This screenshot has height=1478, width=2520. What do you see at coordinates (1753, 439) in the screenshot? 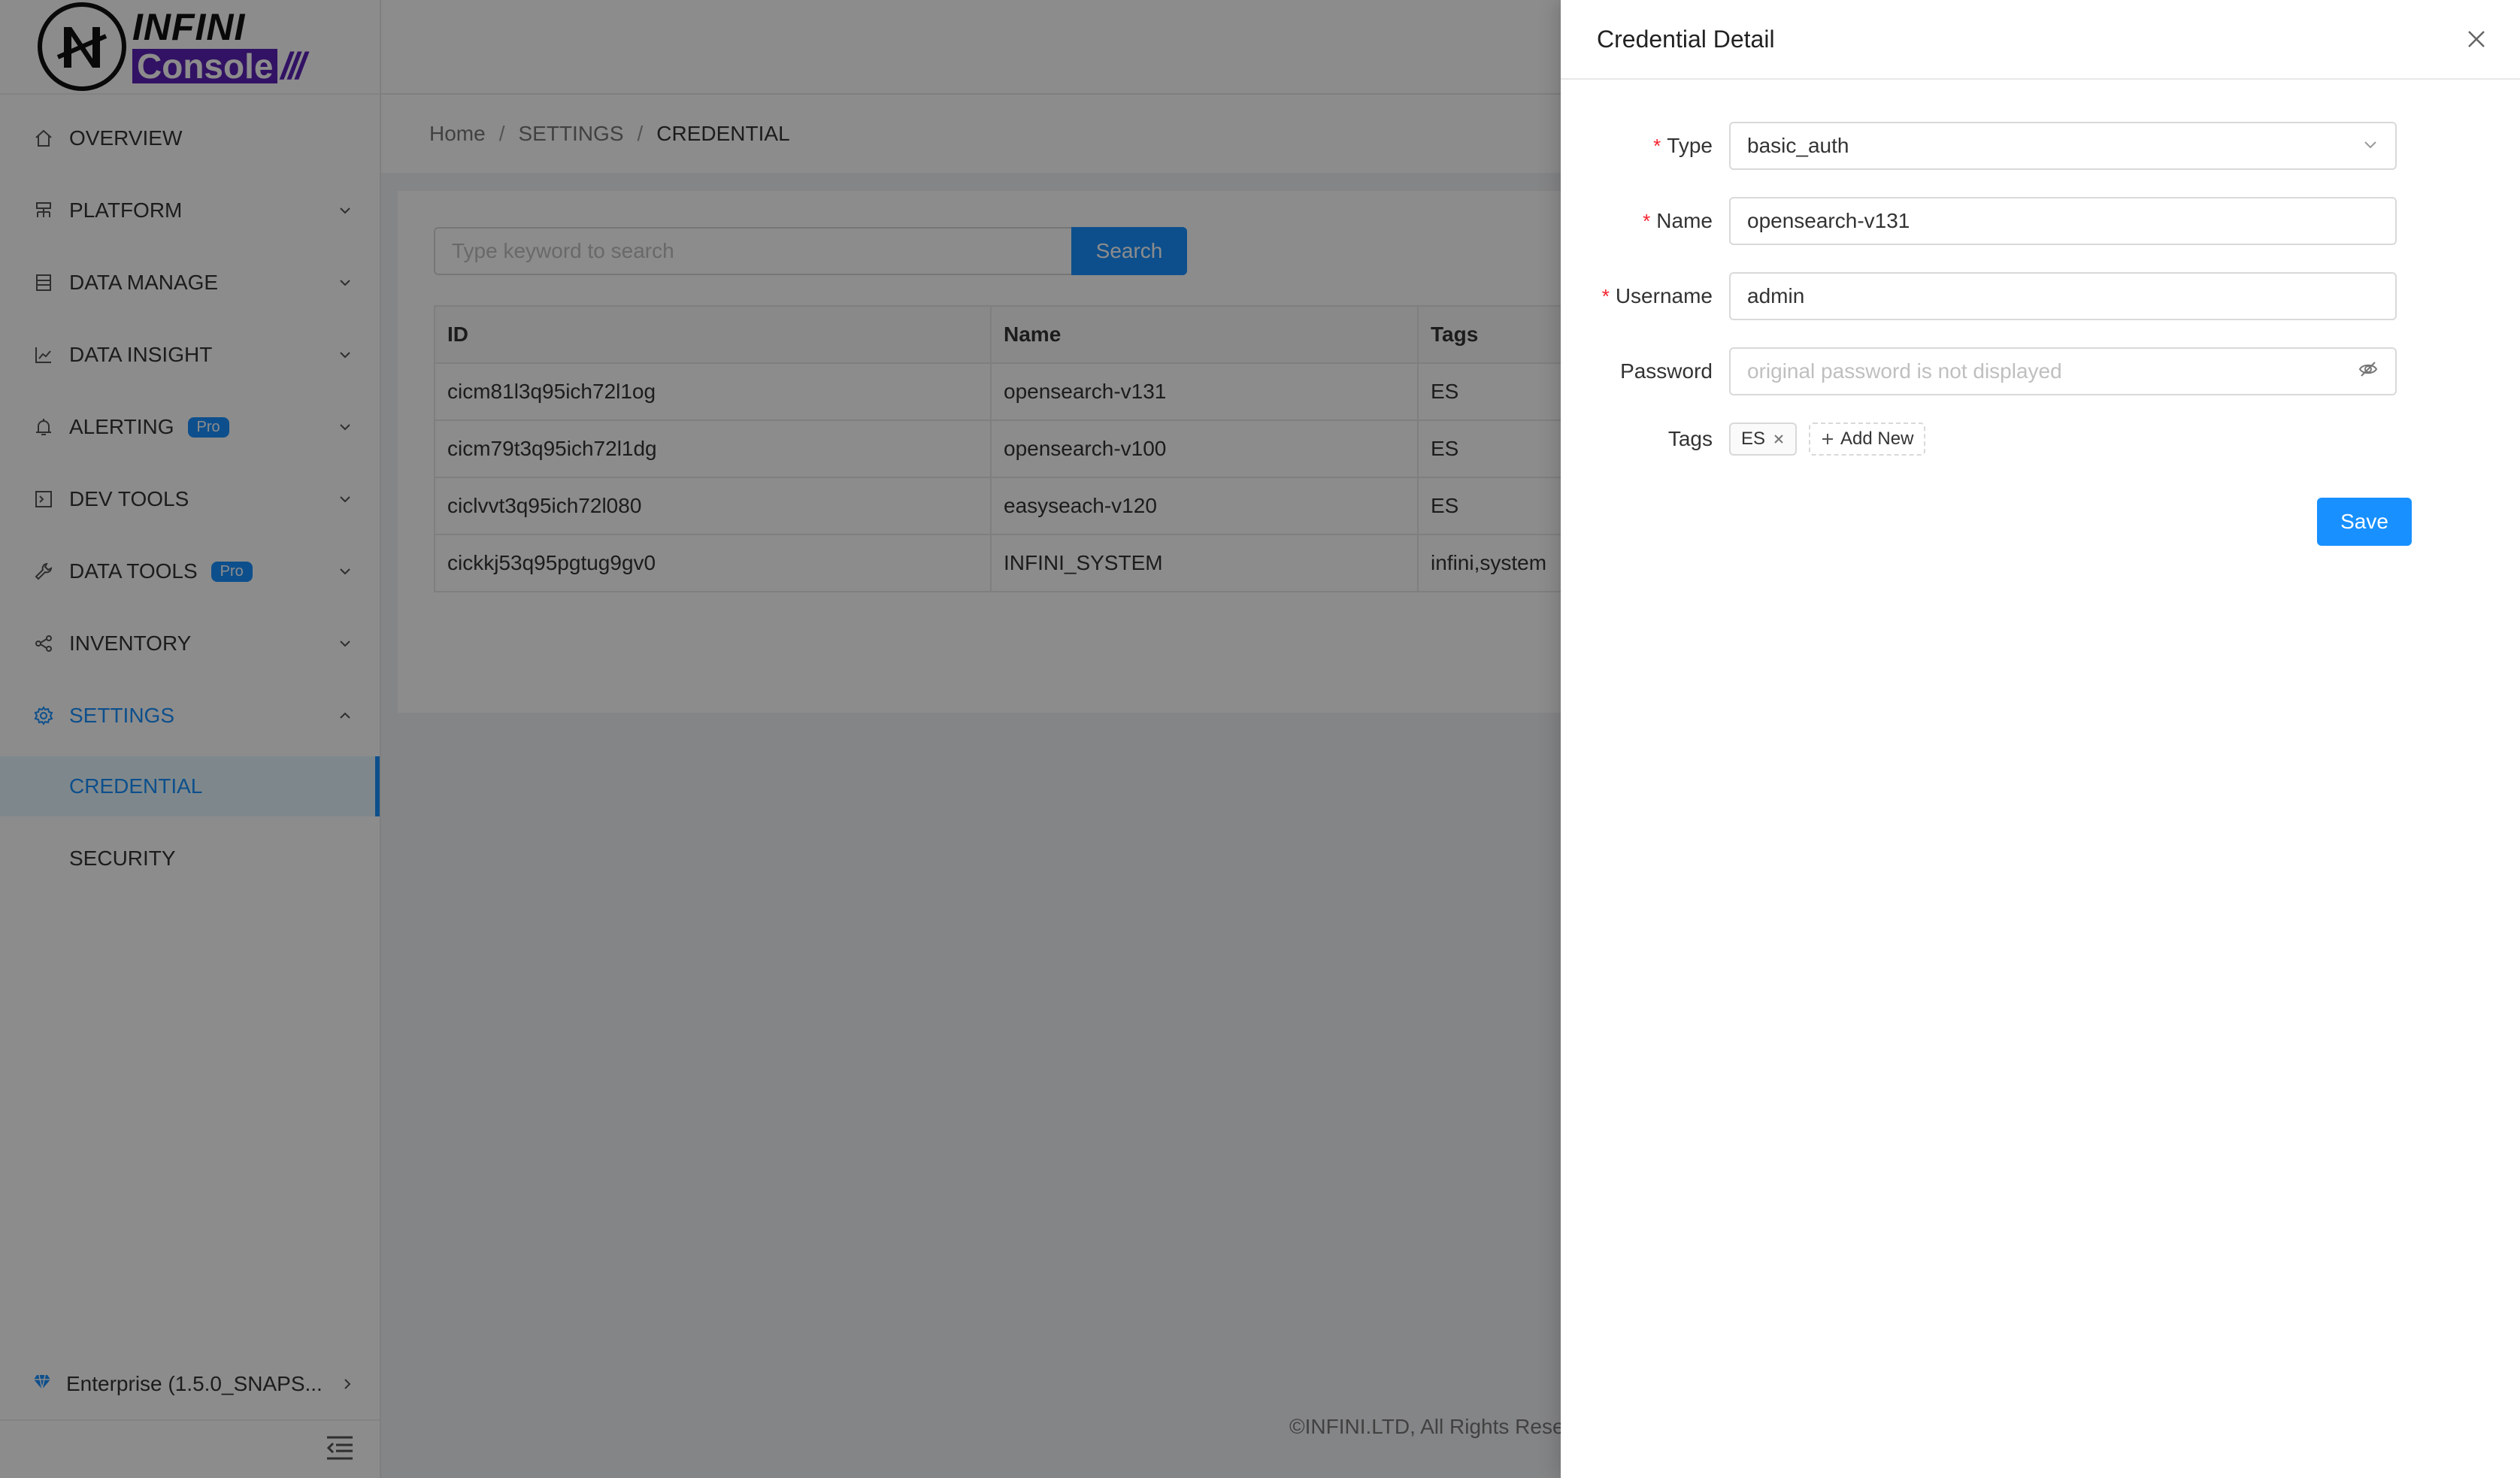
I see `tag-text: ES` at bounding box center [1753, 439].